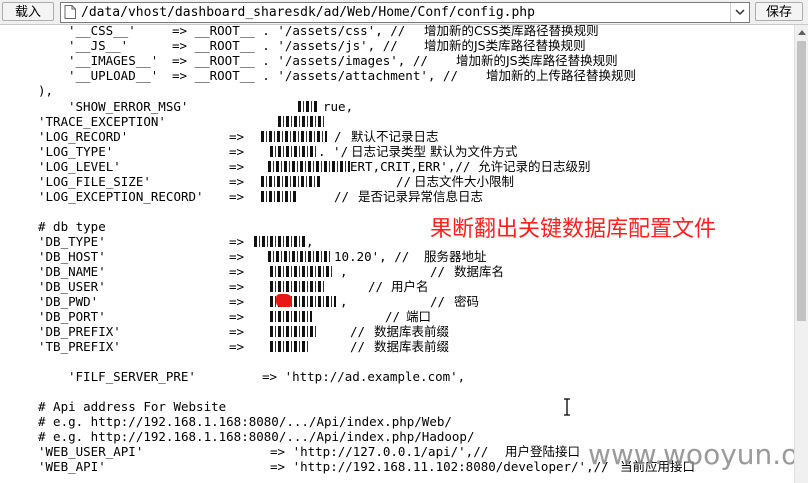  Describe the element at coordinates (534, 166) in the screenshot. I see `code-comment: 允许记录的日志级别` at that location.